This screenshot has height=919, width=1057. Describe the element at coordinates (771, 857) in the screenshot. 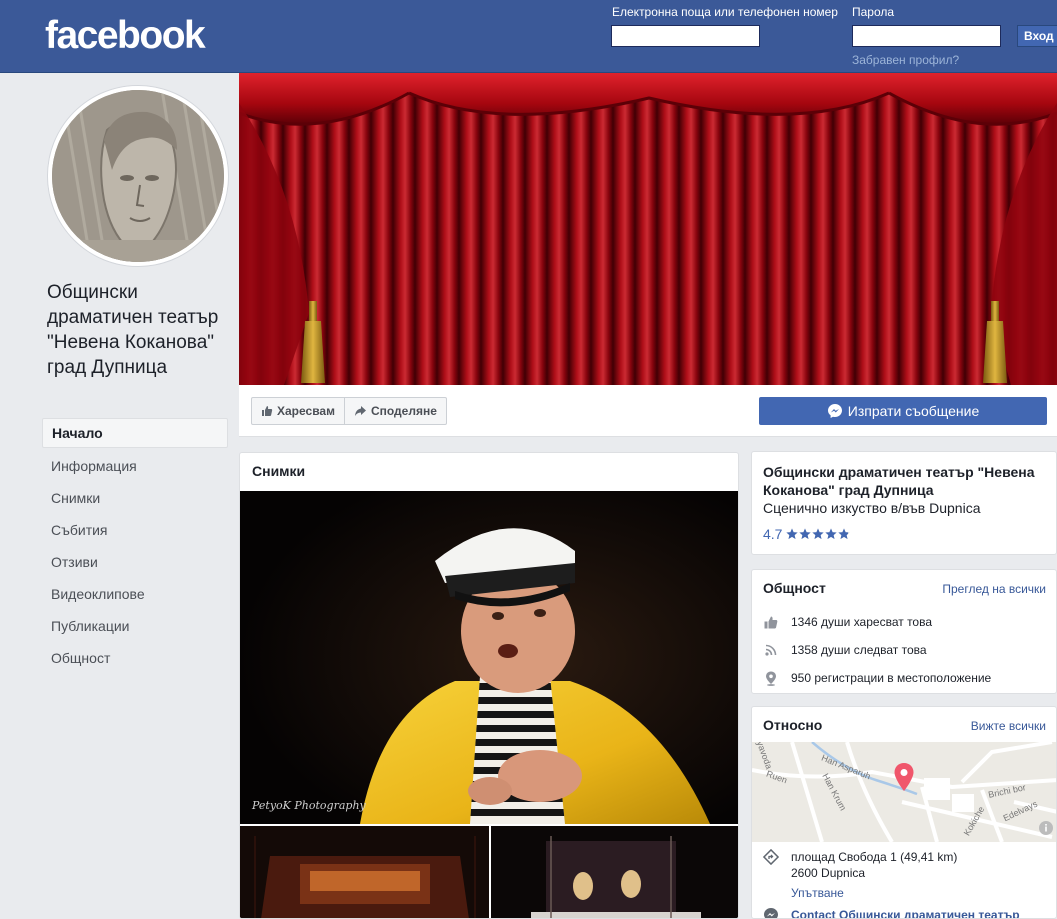

I see `directions-diamond-icon` at that location.